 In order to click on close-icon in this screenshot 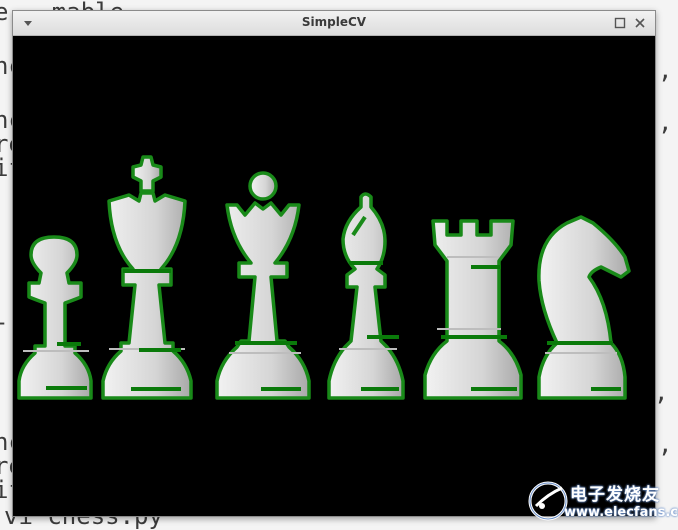, I will do `click(640, 23)`.